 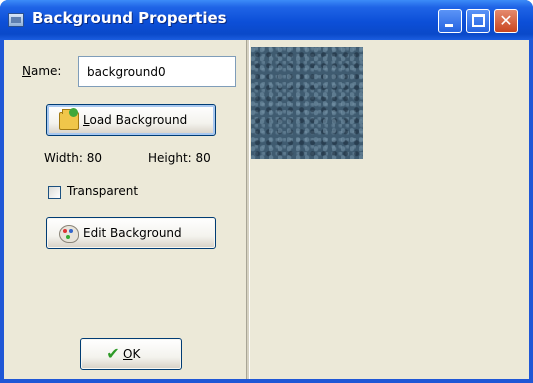 What do you see at coordinates (69, 119) in the screenshot?
I see `folder-open-icon` at bounding box center [69, 119].